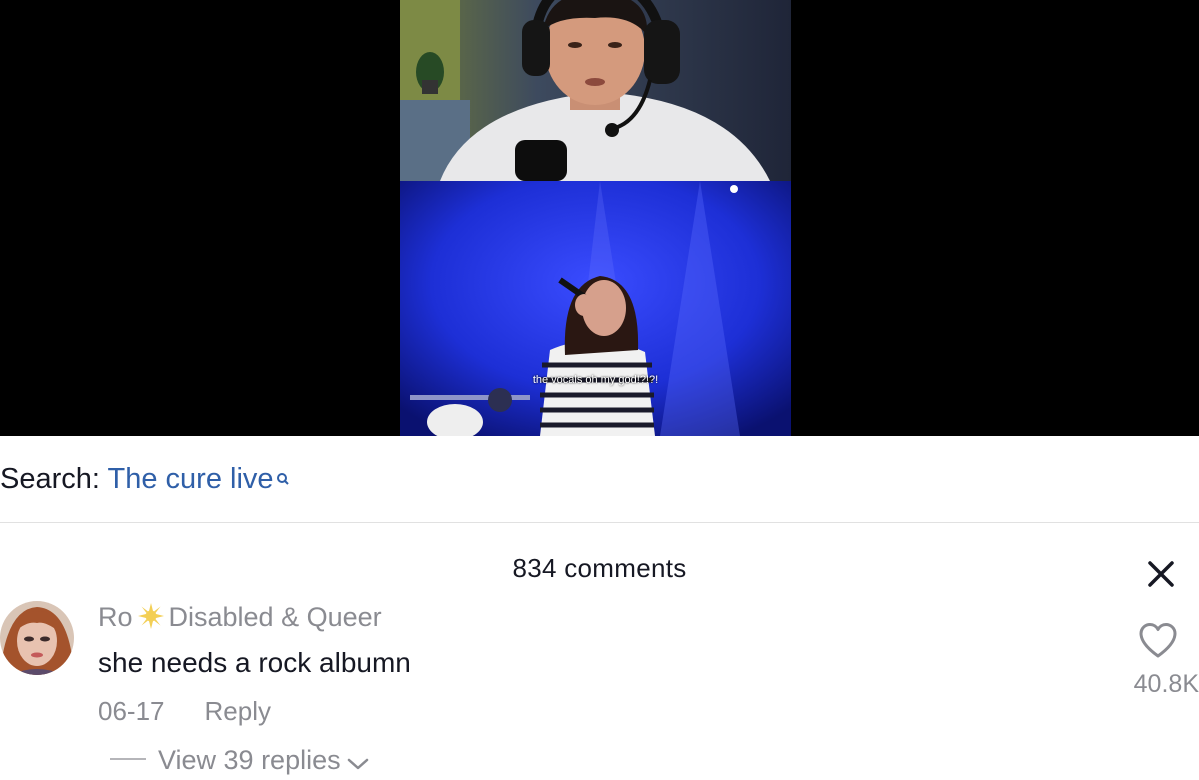 The width and height of the screenshot is (1199, 780). I want to click on comment-author-row: Ro Disabled & Queer, so click(240, 619).